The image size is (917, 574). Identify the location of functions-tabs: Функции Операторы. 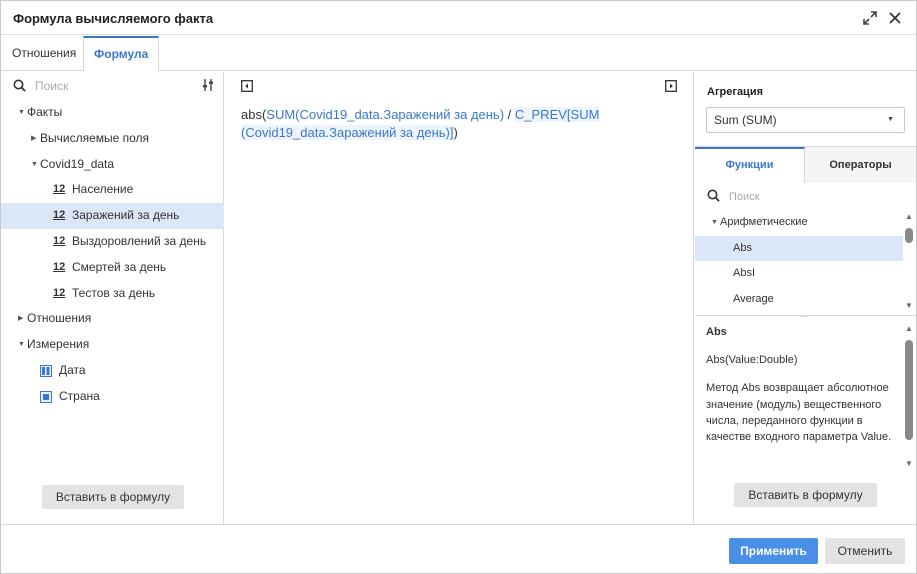
(805, 164).